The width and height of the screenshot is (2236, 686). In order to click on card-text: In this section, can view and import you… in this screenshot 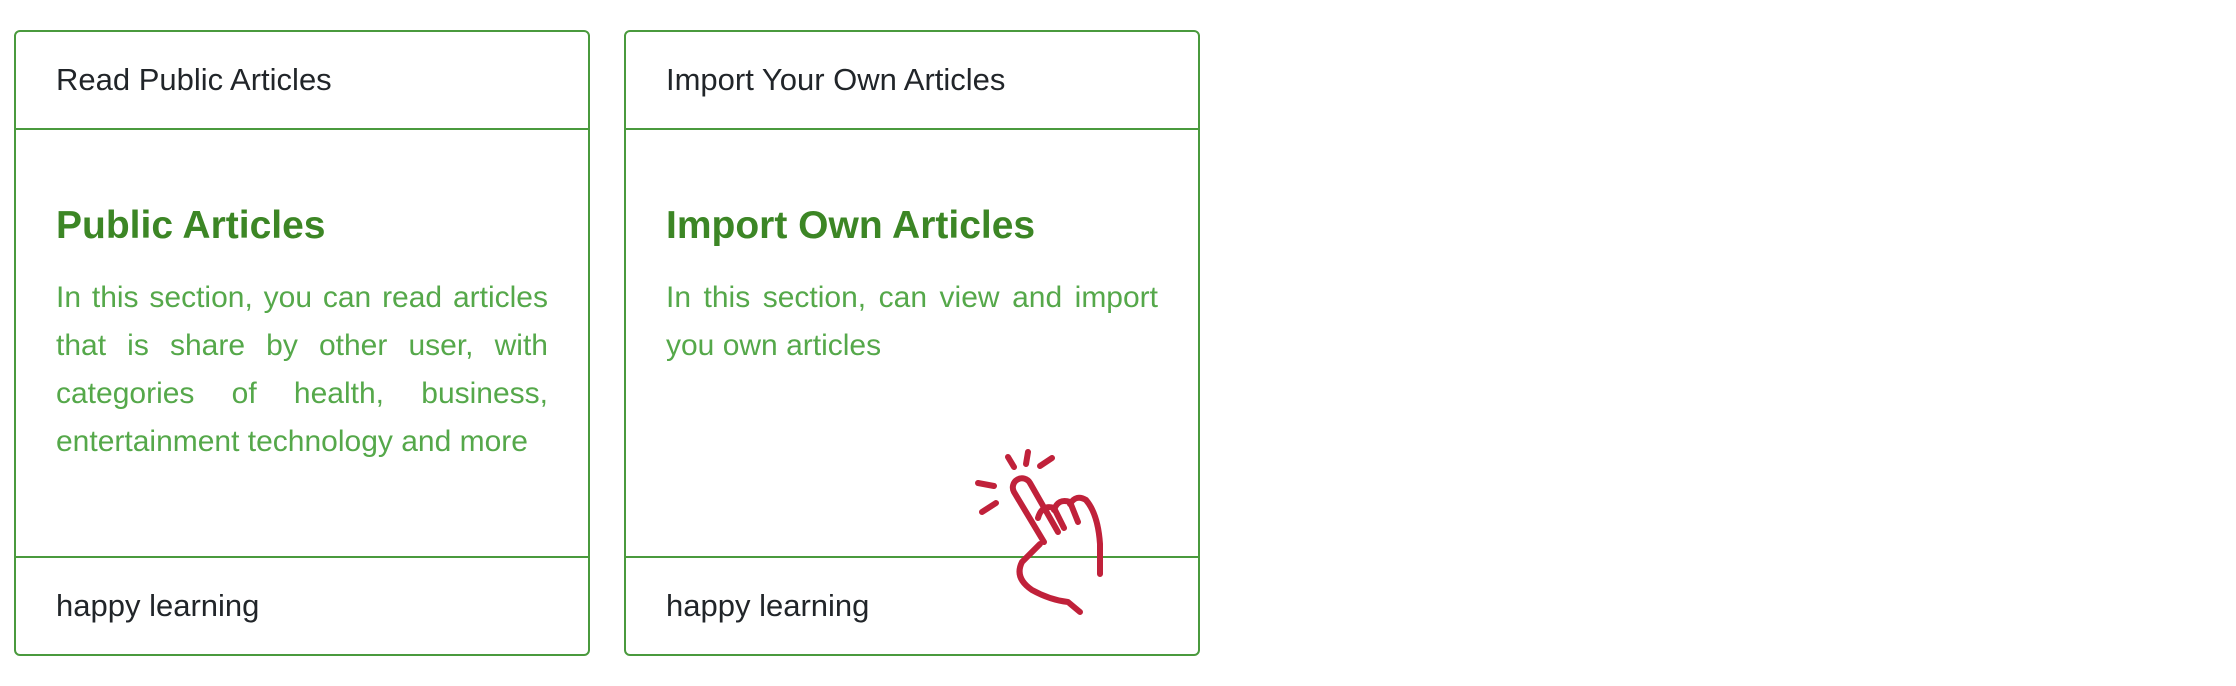, I will do `click(912, 321)`.